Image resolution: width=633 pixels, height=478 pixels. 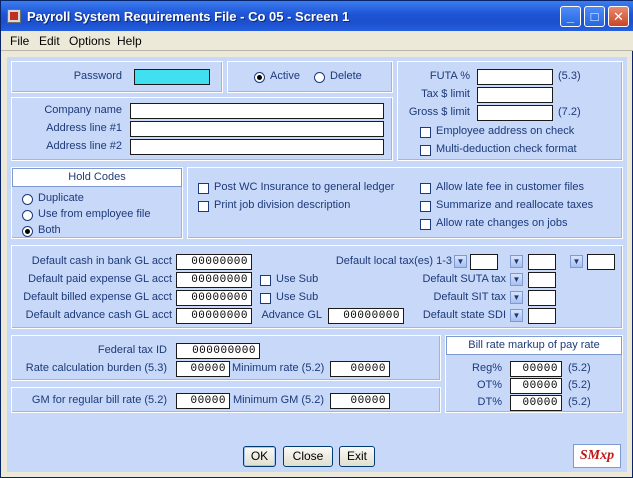 What do you see at coordinates (464, 279) in the screenshot?
I see `suta-label: Default SUTA tax` at bounding box center [464, 279].